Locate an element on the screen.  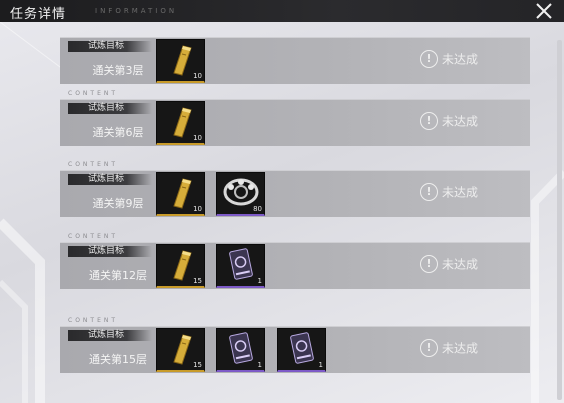
task-row: 试炼目标 通关第3层 10! 未达成 is located at coordinates (295, 60).